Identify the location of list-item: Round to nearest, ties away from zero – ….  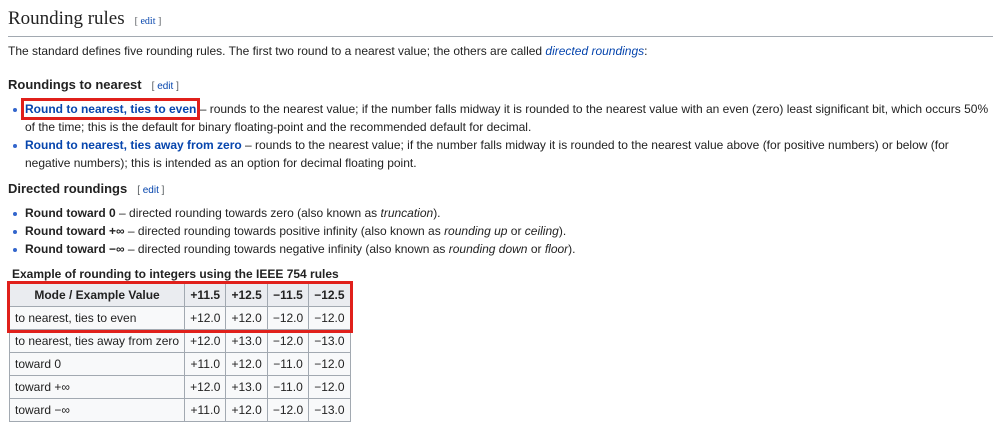
(500, 154).